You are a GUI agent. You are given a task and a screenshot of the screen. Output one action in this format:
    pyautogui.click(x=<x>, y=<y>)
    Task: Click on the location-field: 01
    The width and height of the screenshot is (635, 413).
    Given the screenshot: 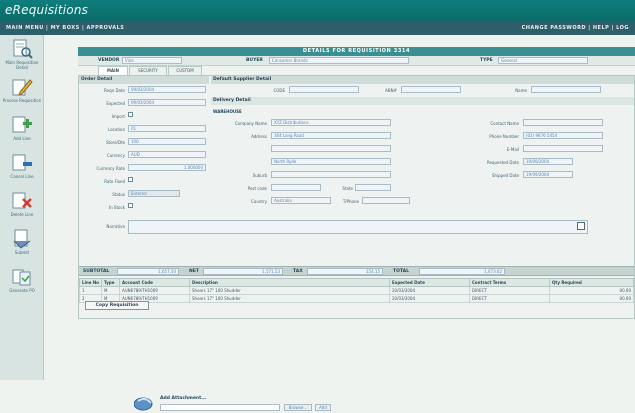 What is the action you would take?
    pyautogui.click(x=167, y=128)
    